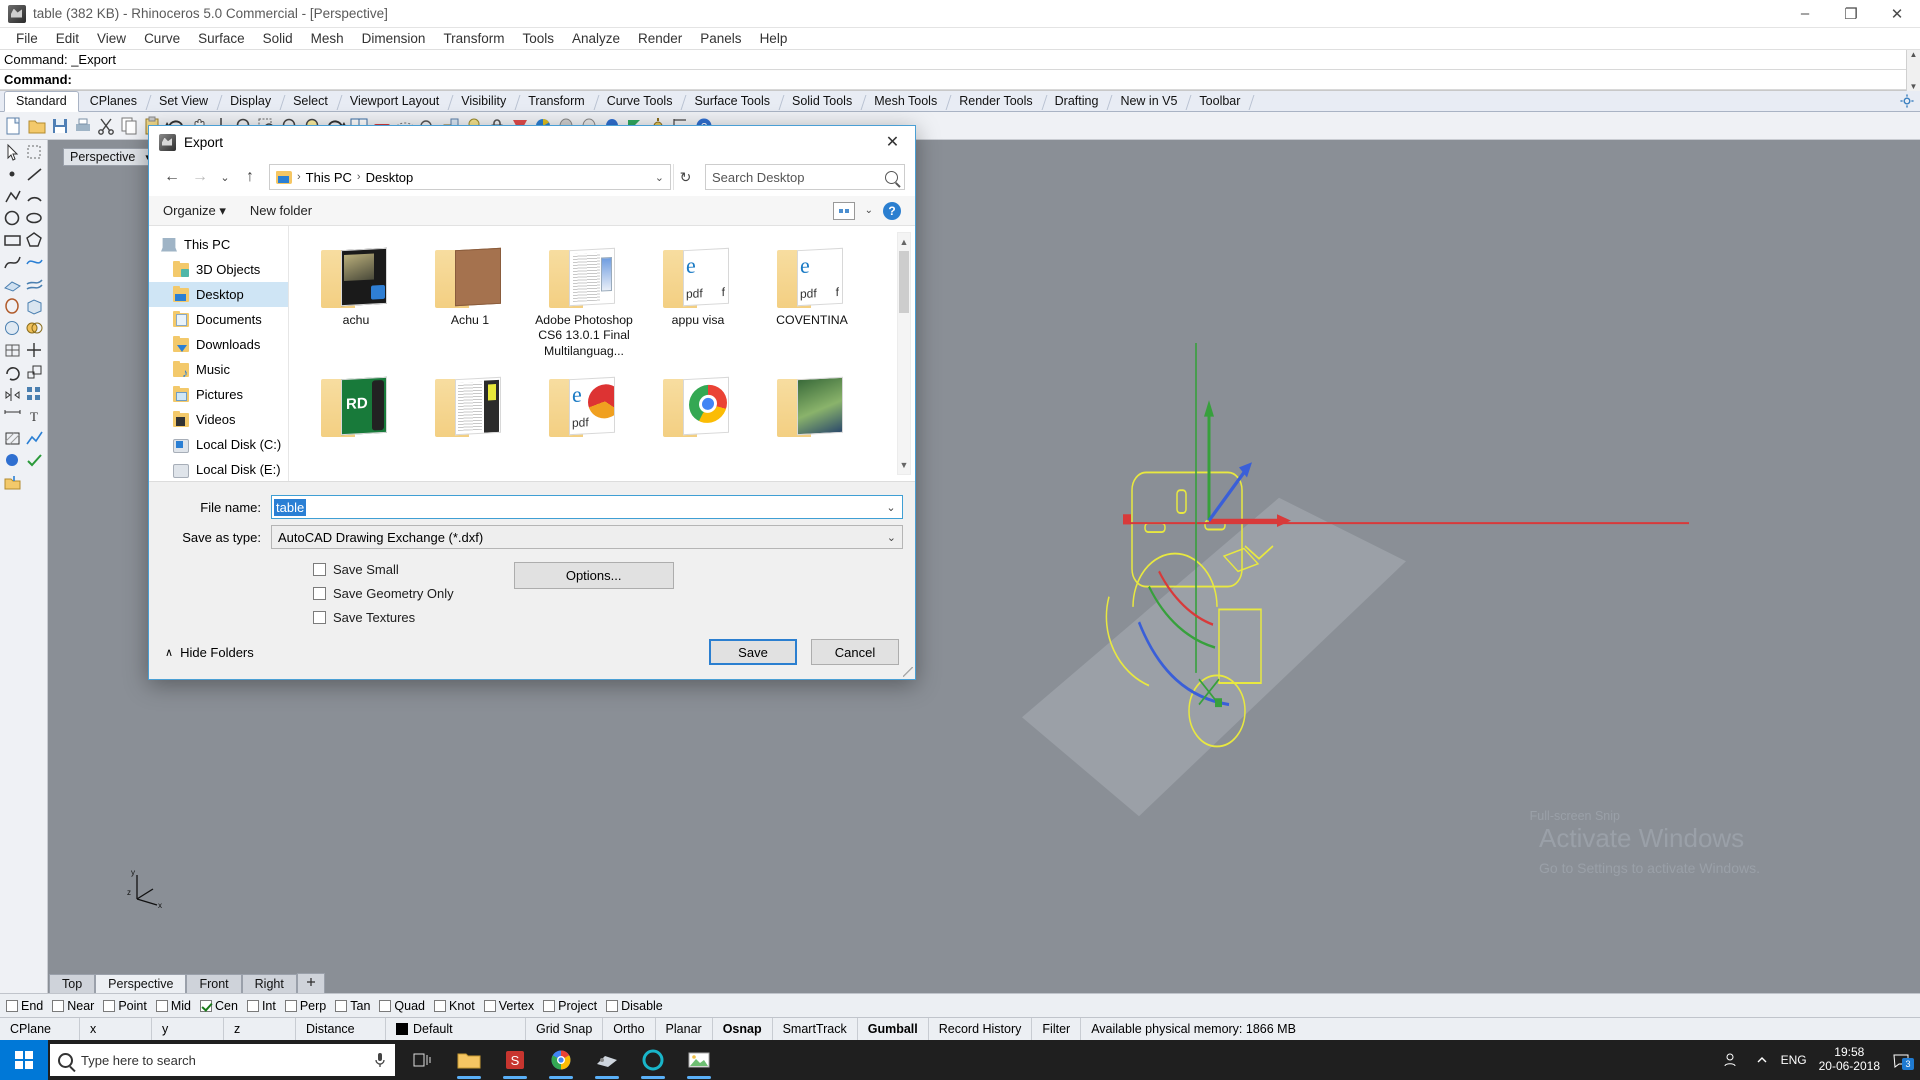  I want to click on osnap-disable-checkbox, so click(612, 1005).